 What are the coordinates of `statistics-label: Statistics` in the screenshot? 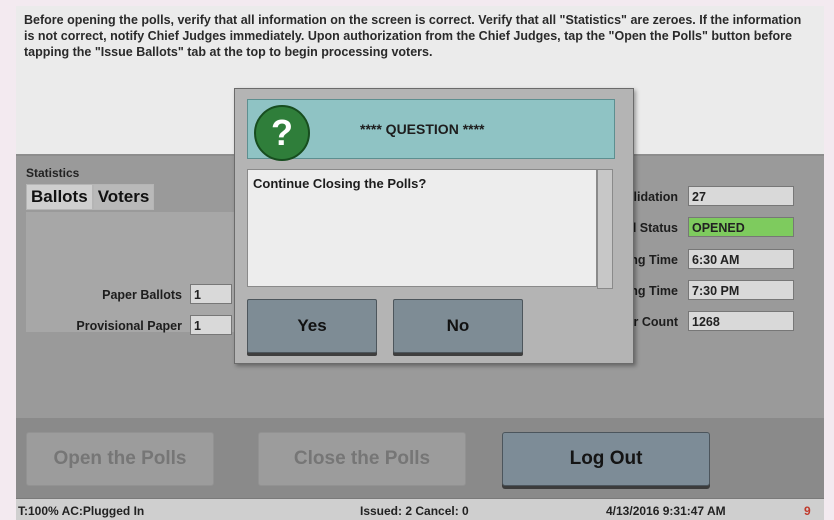 It's located at (53, 173).